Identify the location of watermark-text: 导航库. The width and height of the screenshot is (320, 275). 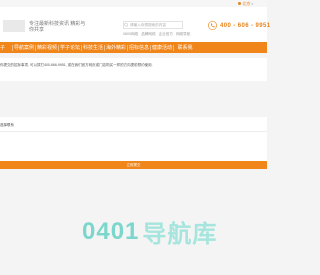
(180, 234).